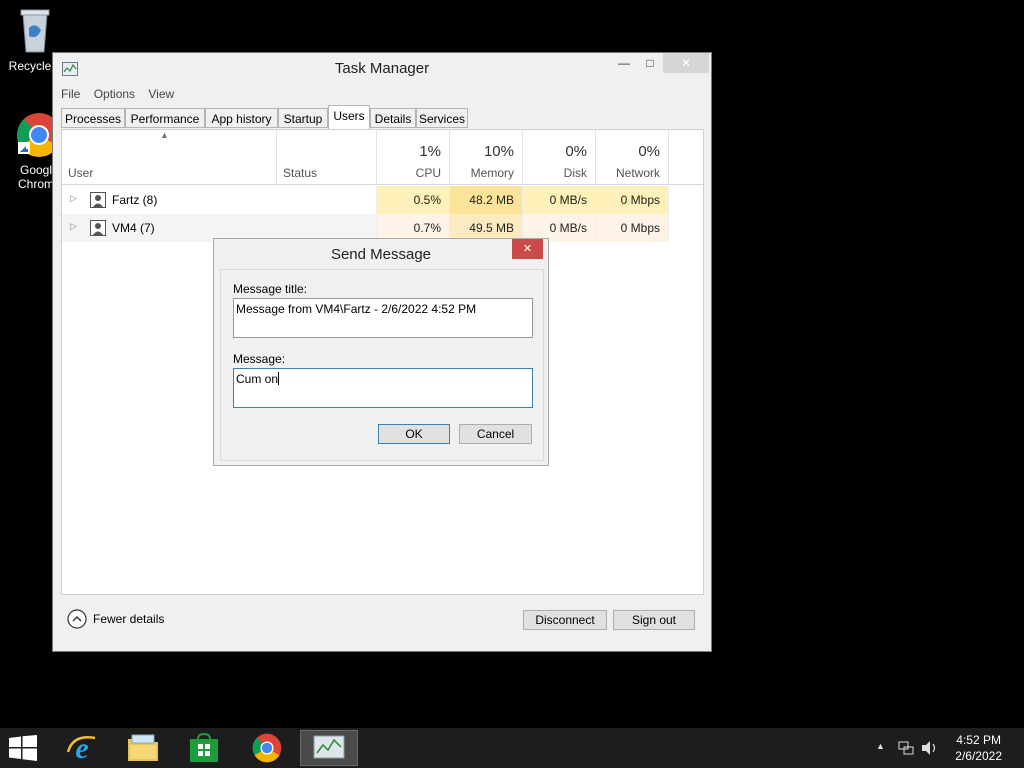 The height and width of the screenshot is (768, 1024). I want to click on folder-icon, so click(143, 747).